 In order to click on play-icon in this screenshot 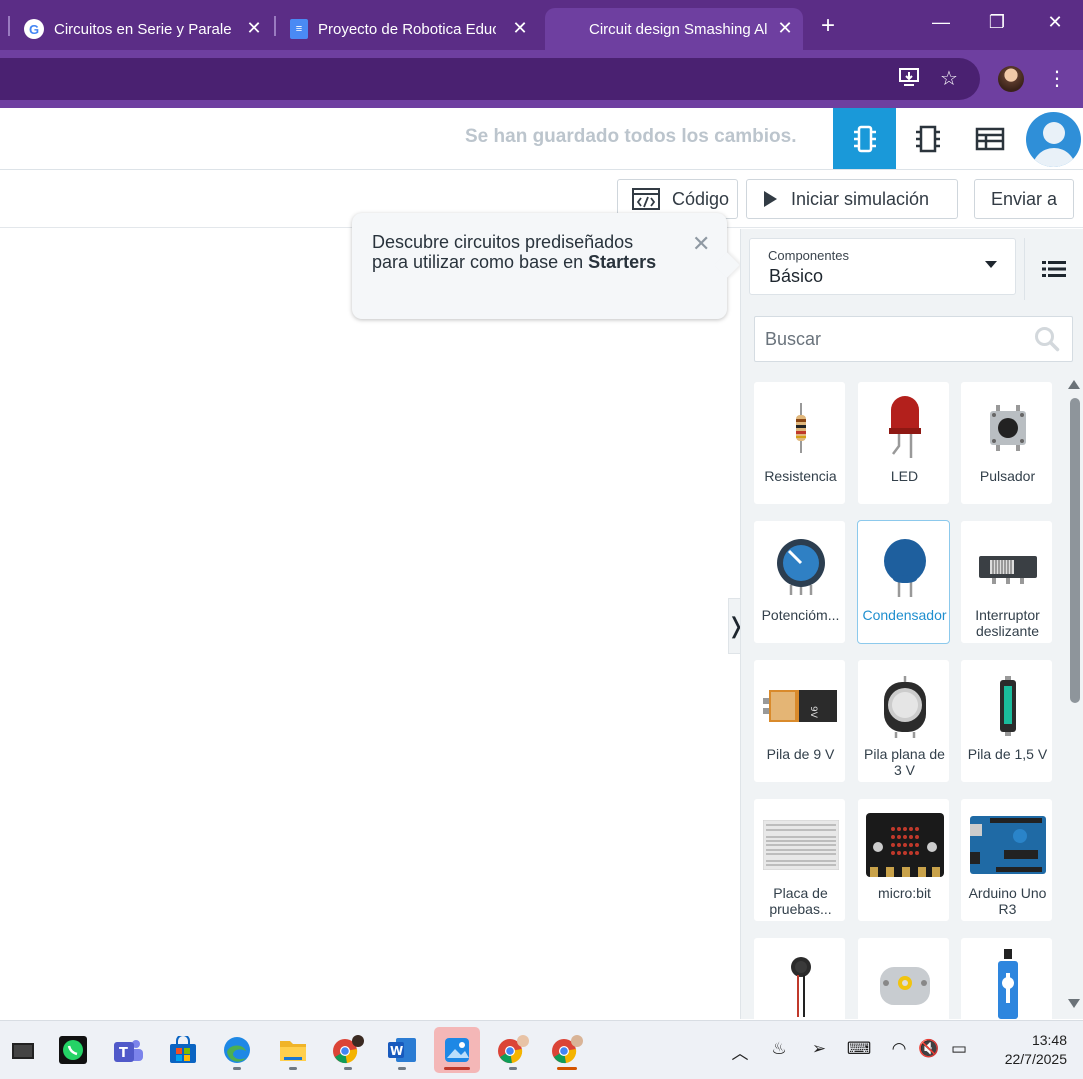, I will do `click(770, 199)`.